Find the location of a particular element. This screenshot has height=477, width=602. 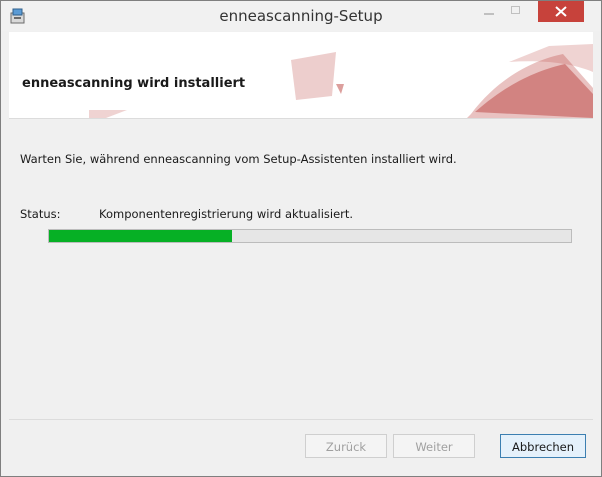

close-button is located at coordinates (561, 11).